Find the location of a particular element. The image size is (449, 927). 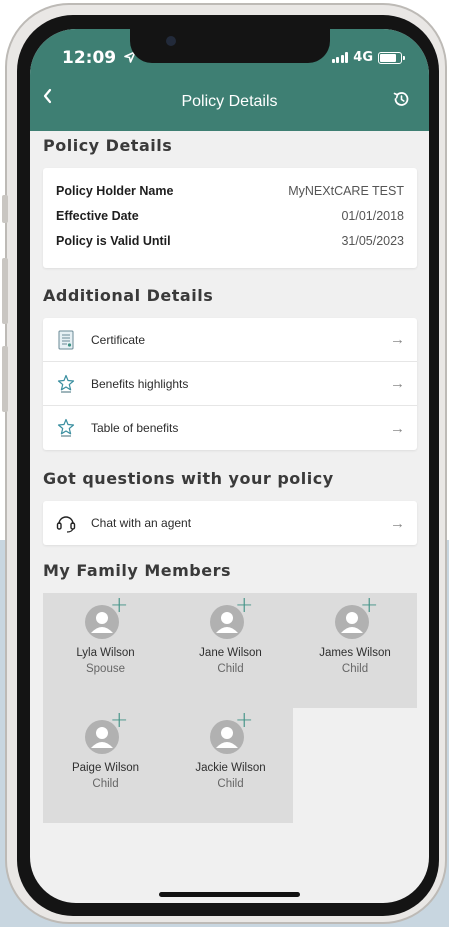

volume-up-button is located at coordinates (5, 291).